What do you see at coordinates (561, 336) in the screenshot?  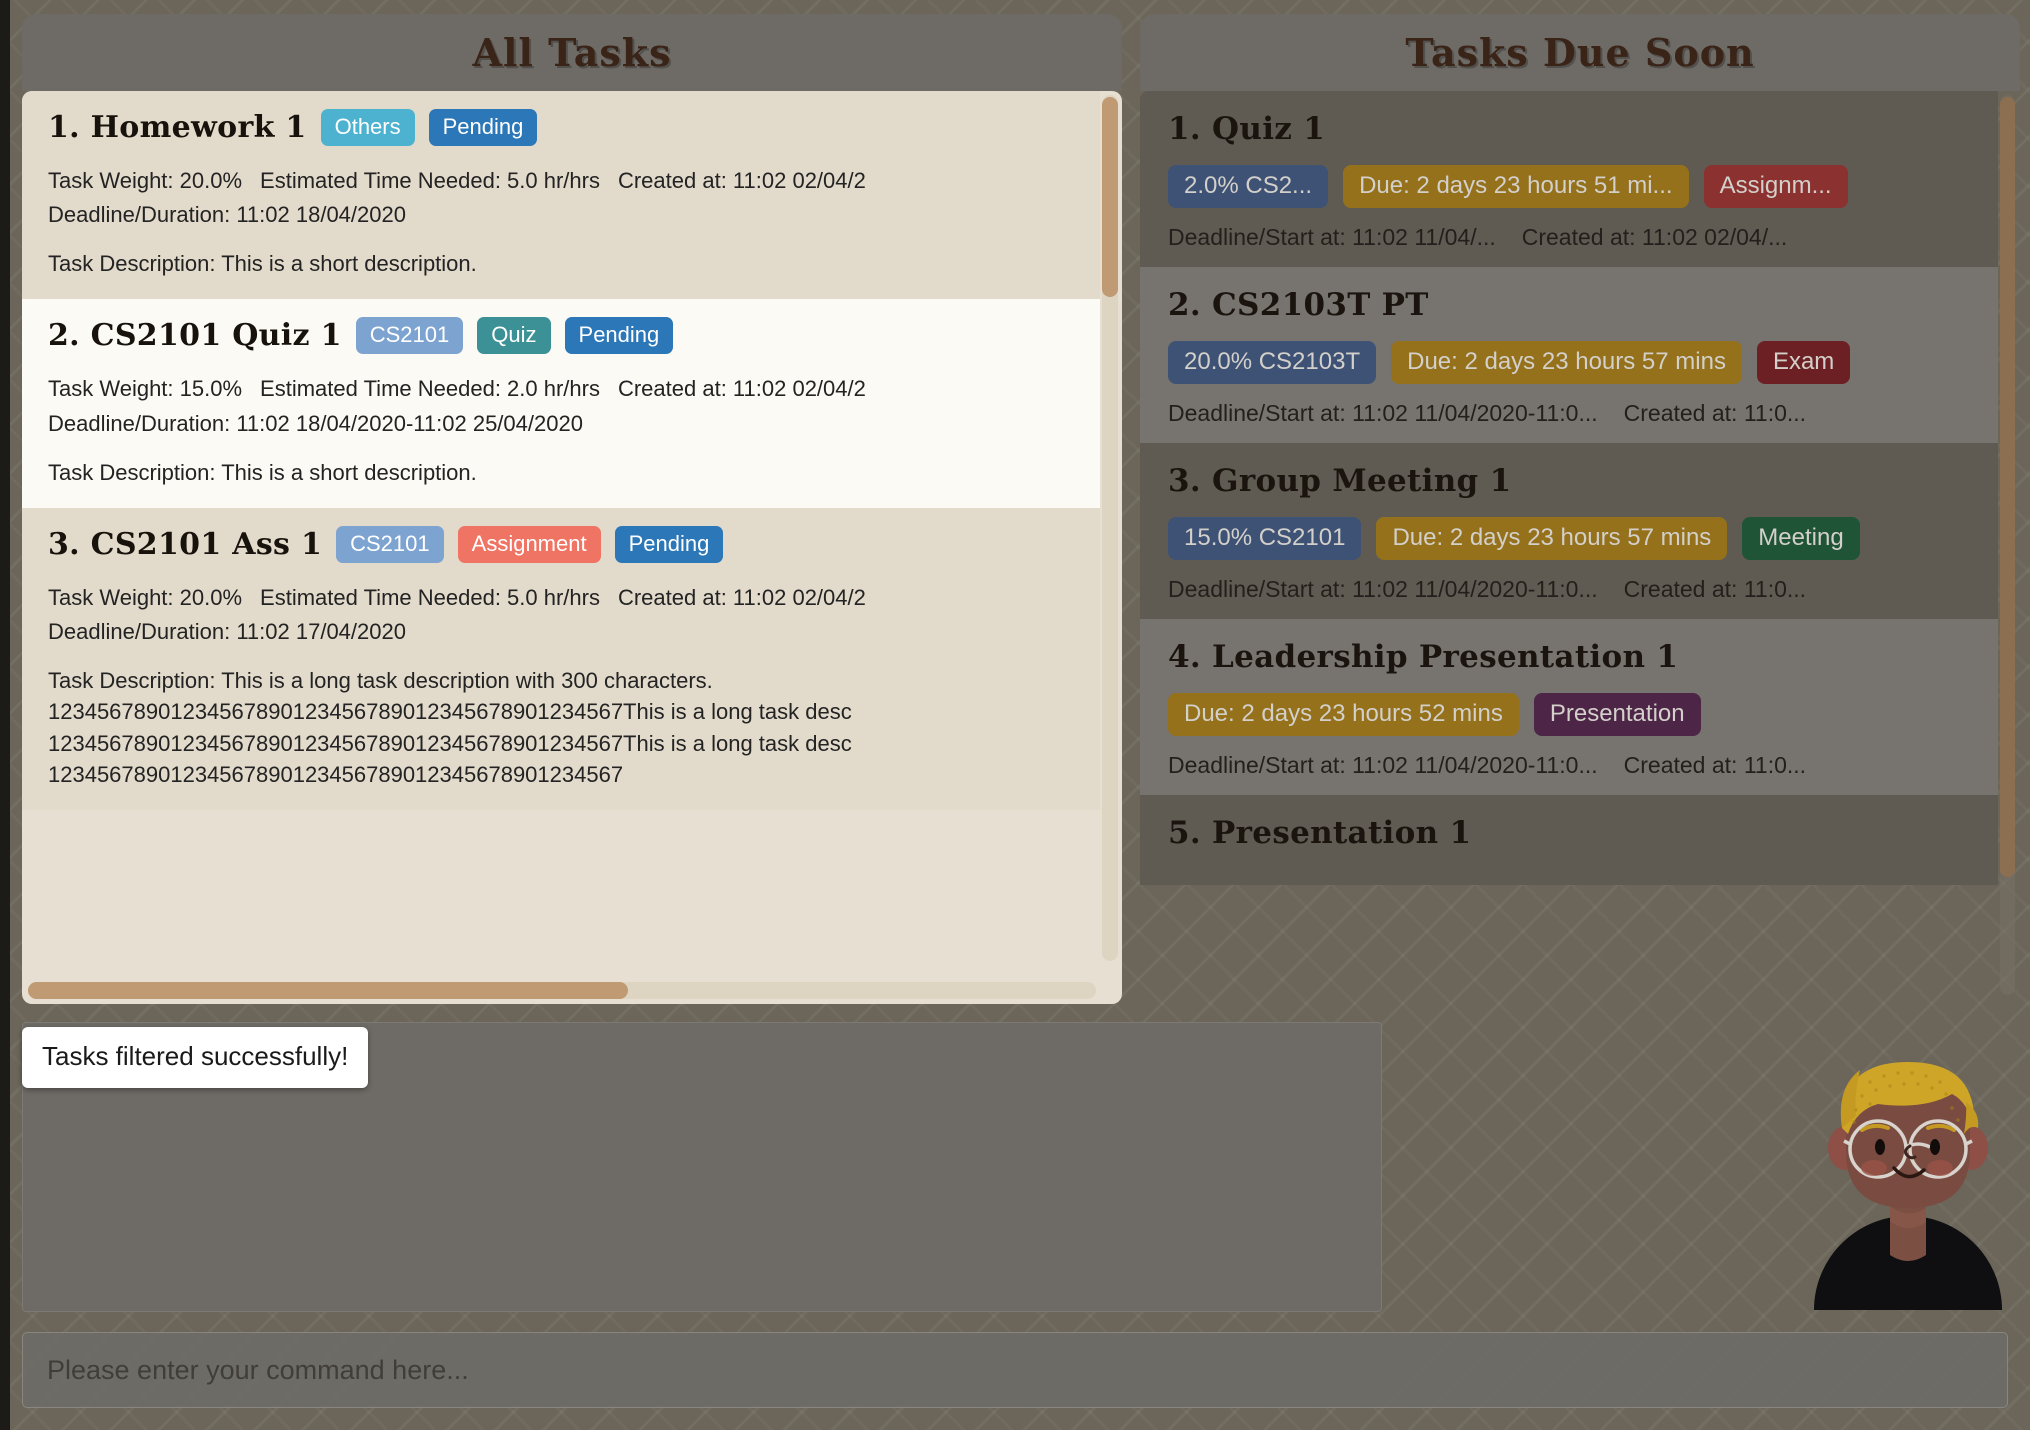 I see `task-row-header: 2. CS2101 Quiz 1 CS2101 Quiz Pending` at bounding box center [561, 336].